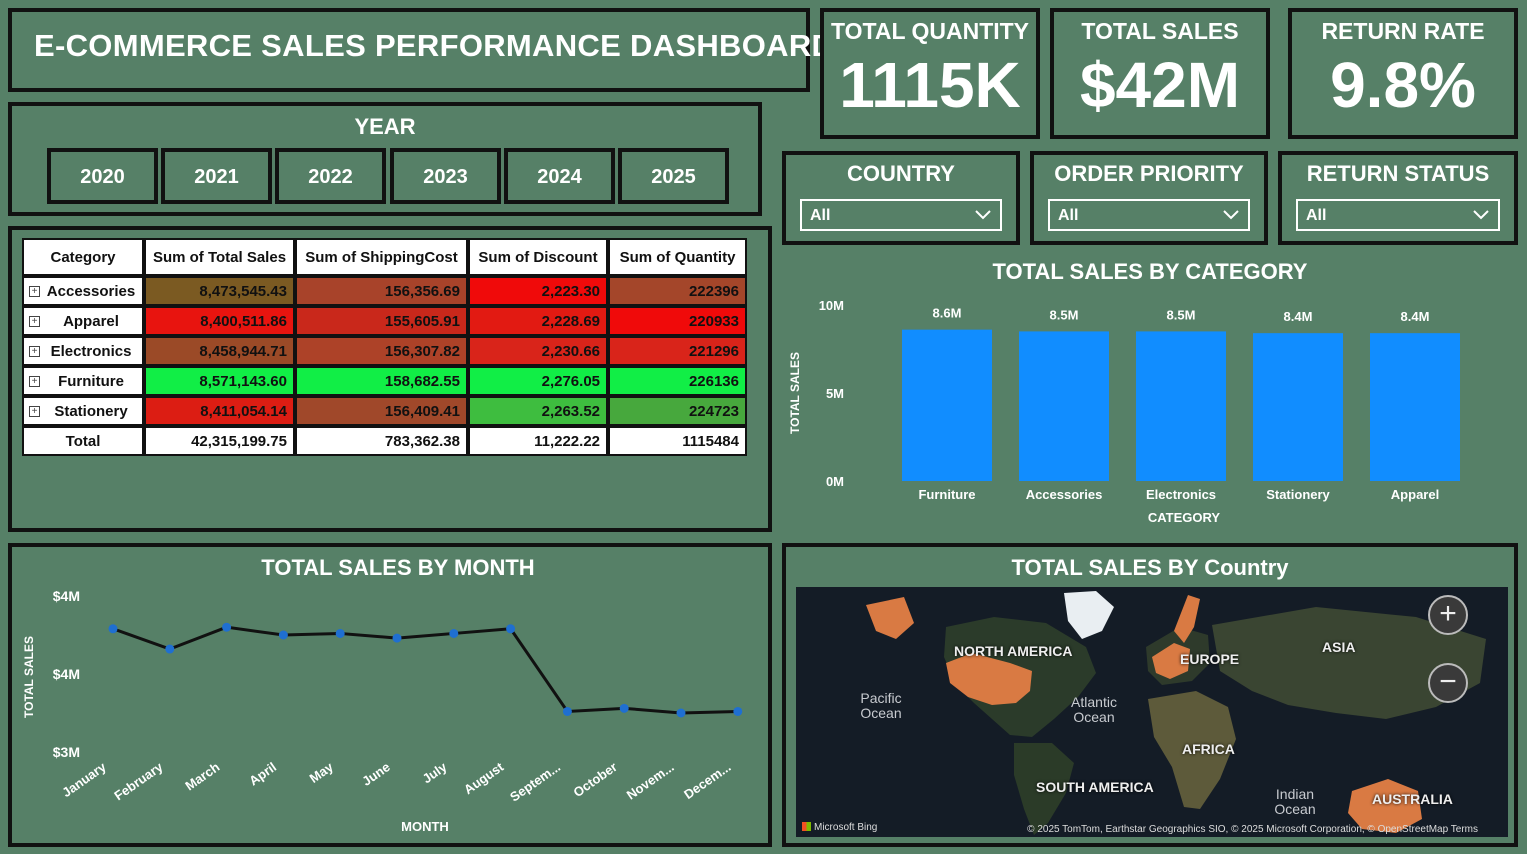 This screenshot has width=1527, height=854. Describe the element at coordinates (216, 176) in the screenshot. I see `year-button-2021: 2021` at that location.